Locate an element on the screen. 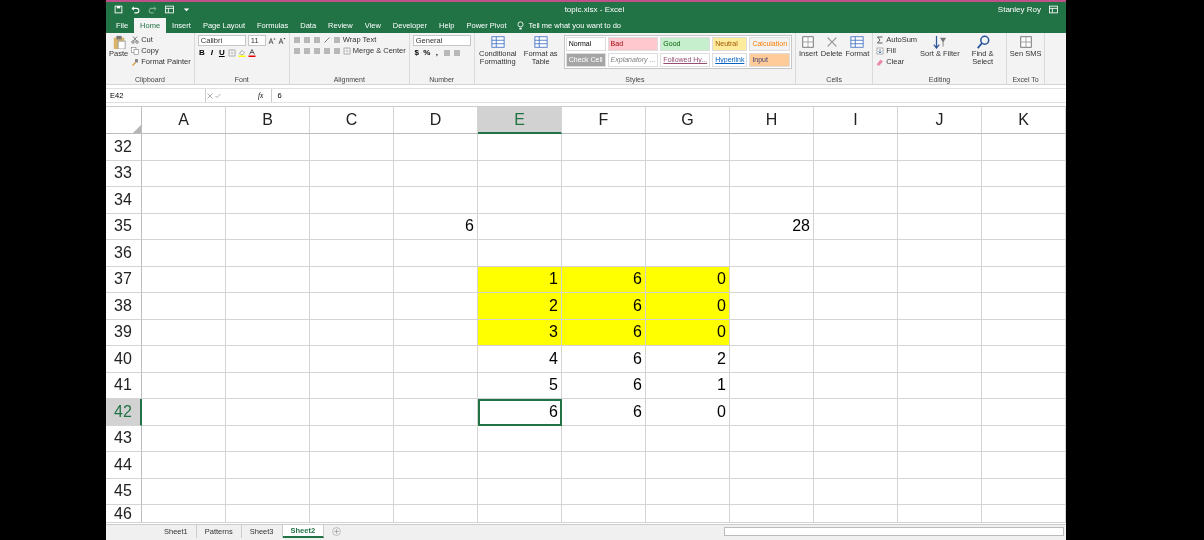  percent-button: % is located at coordinates (426, 52).